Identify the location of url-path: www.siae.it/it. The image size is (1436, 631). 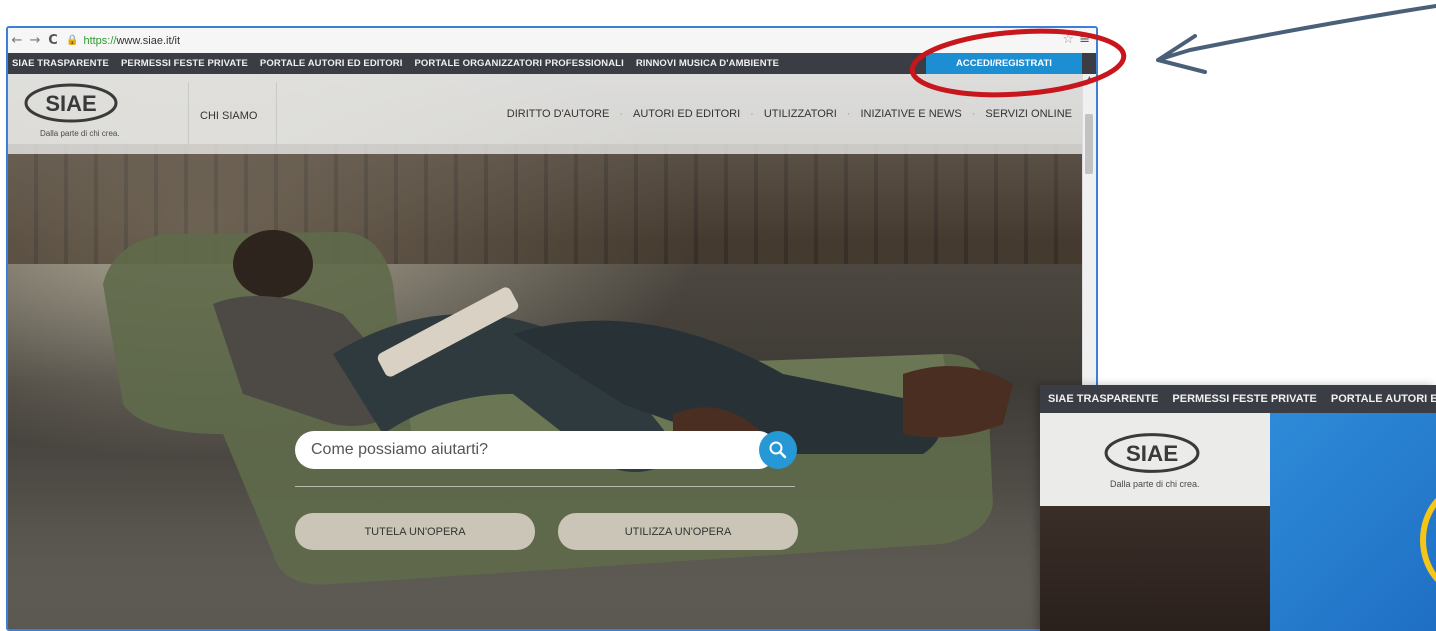
(148, 40).